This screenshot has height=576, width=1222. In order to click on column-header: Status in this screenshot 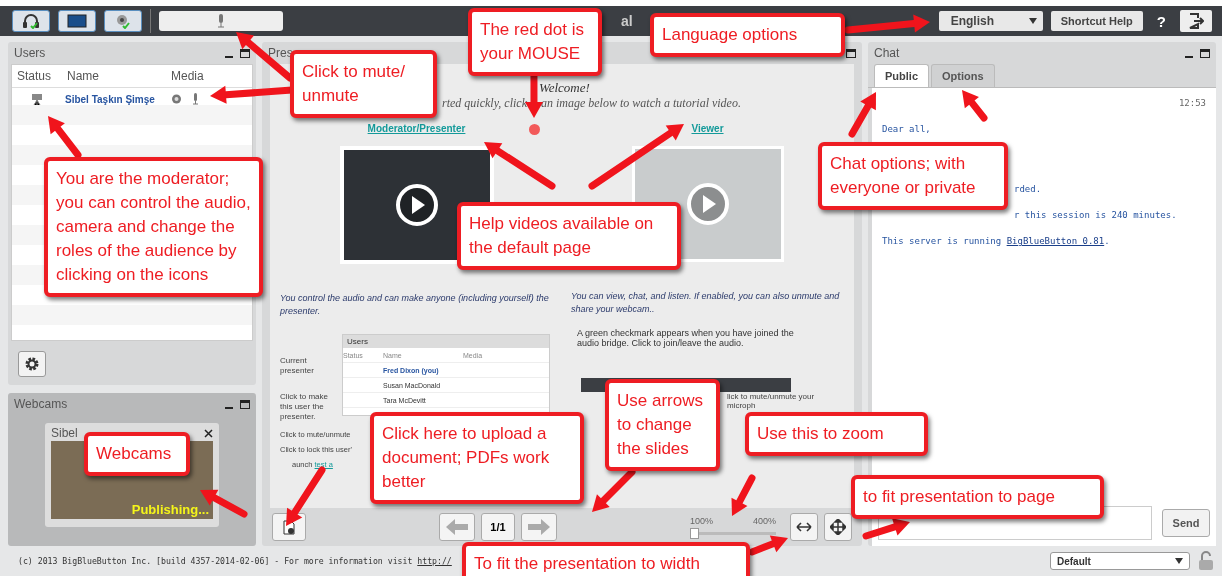, I will do `click(37, 76)`.